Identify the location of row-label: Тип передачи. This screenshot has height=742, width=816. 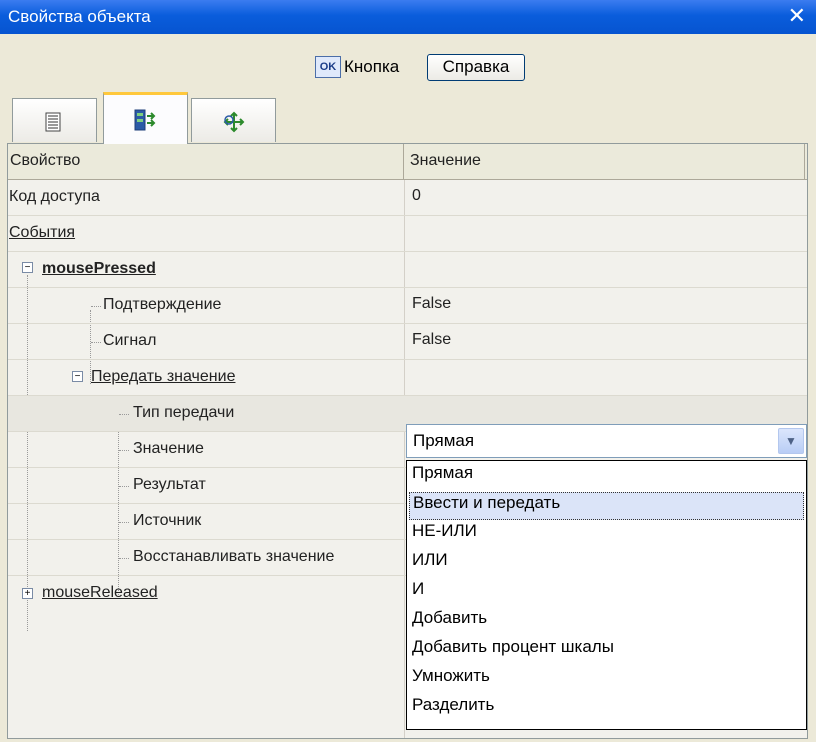
(184, 412).